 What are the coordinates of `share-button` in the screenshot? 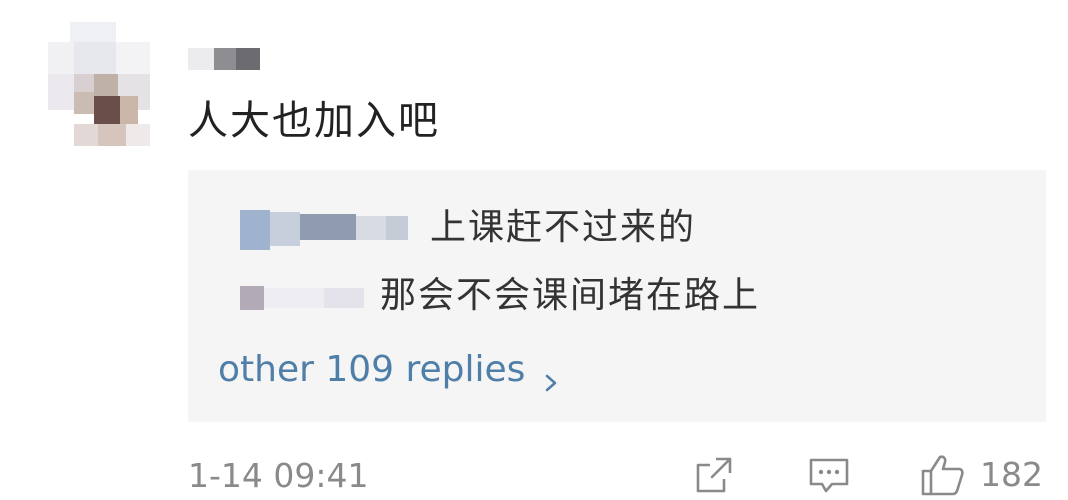 It's located at (714, 475).